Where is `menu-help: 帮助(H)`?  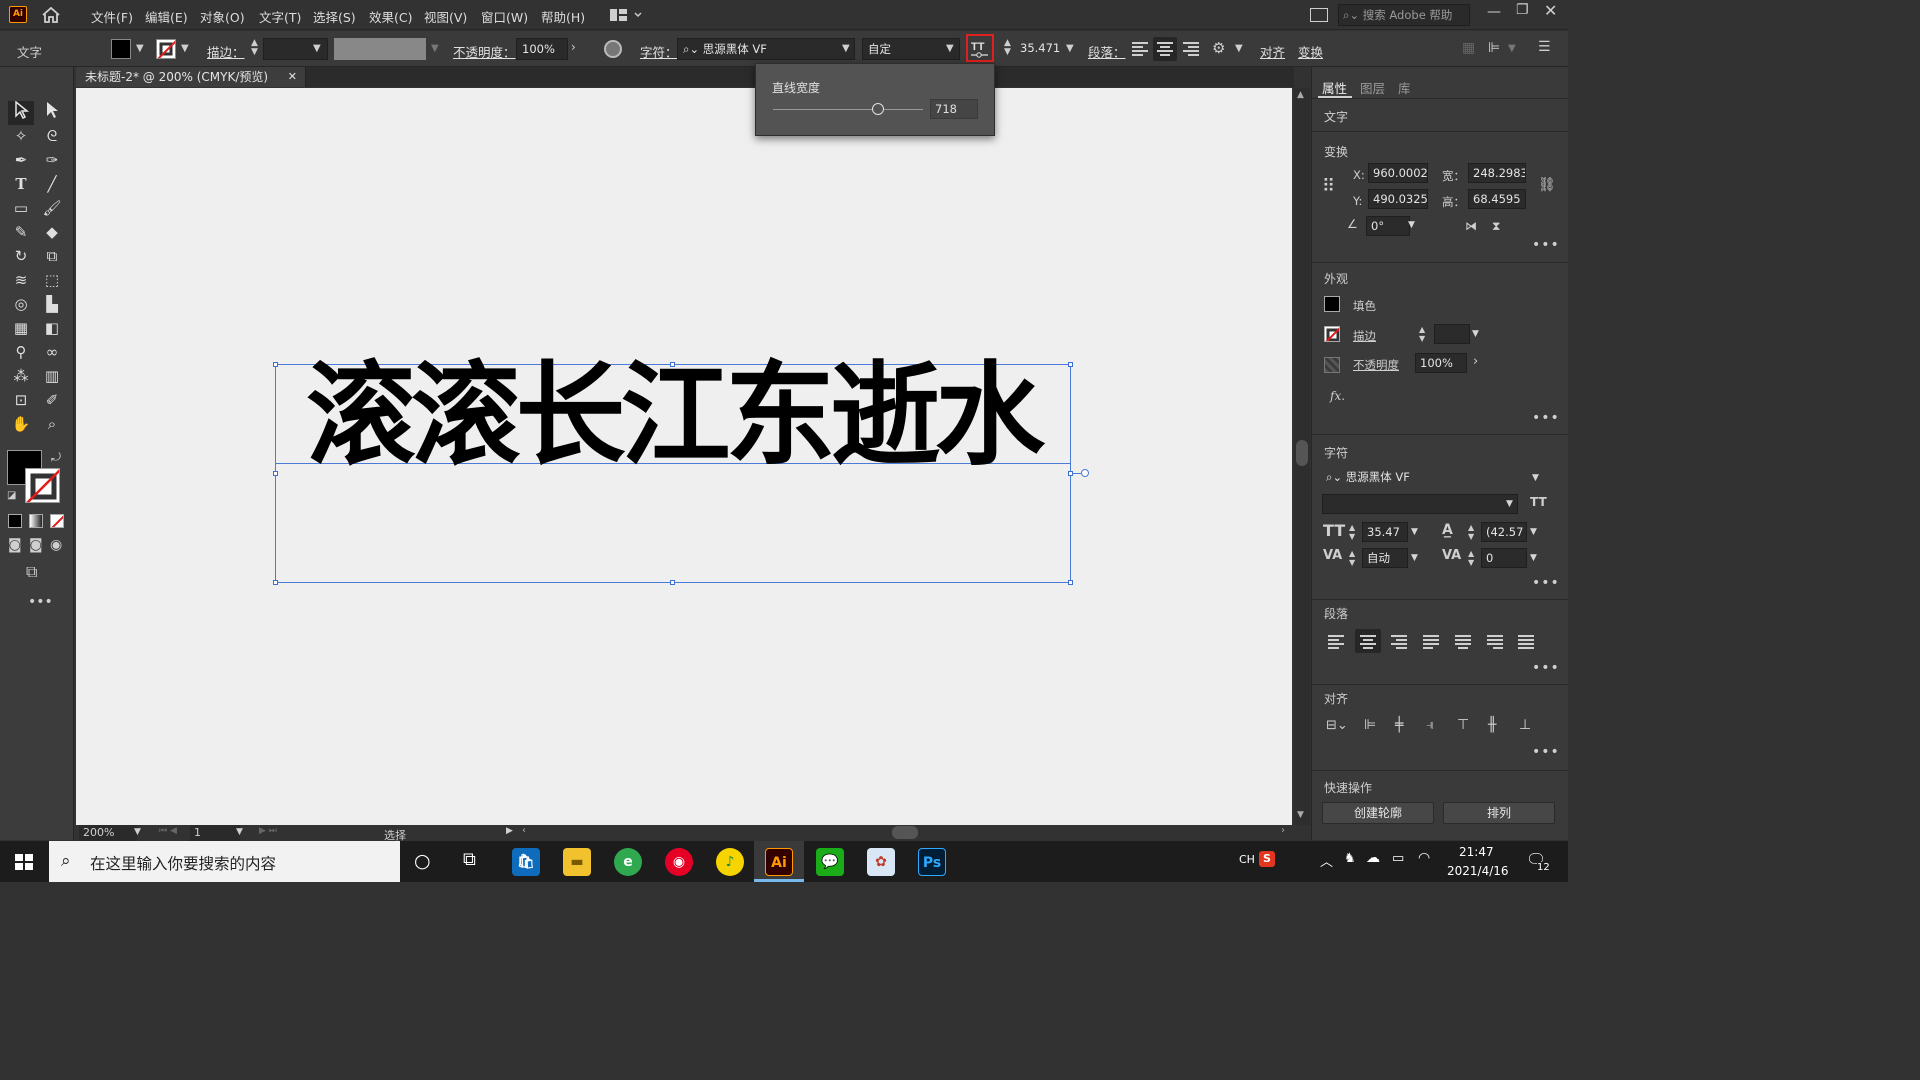
menu-help: 帮助(H) is located at coordinates (563, 16).